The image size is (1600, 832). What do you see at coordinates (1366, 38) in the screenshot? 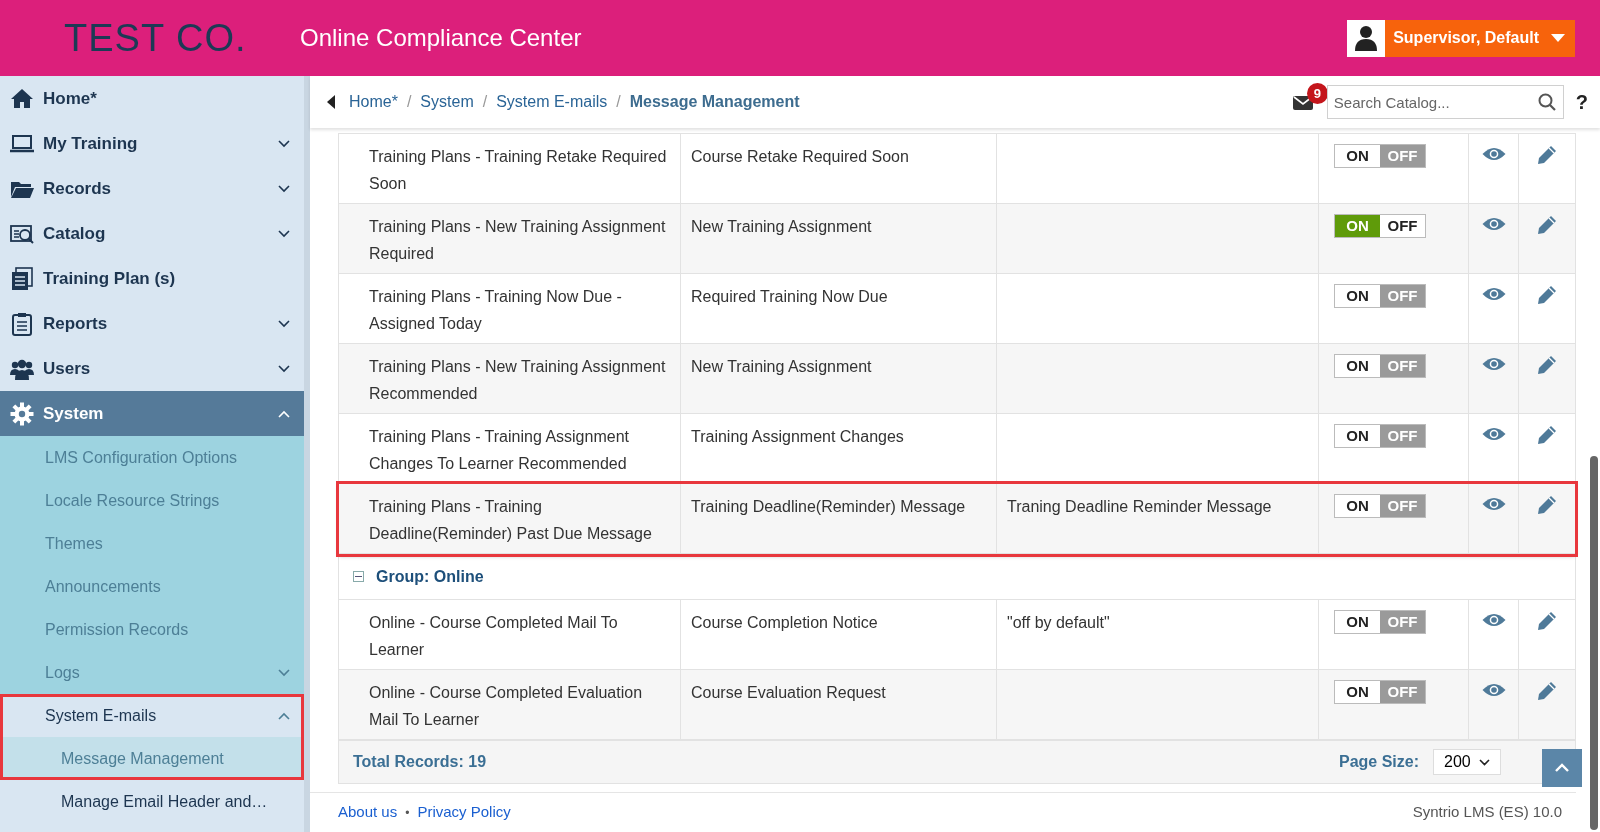
I see `user-icon` at bounding box center [1366, 38].